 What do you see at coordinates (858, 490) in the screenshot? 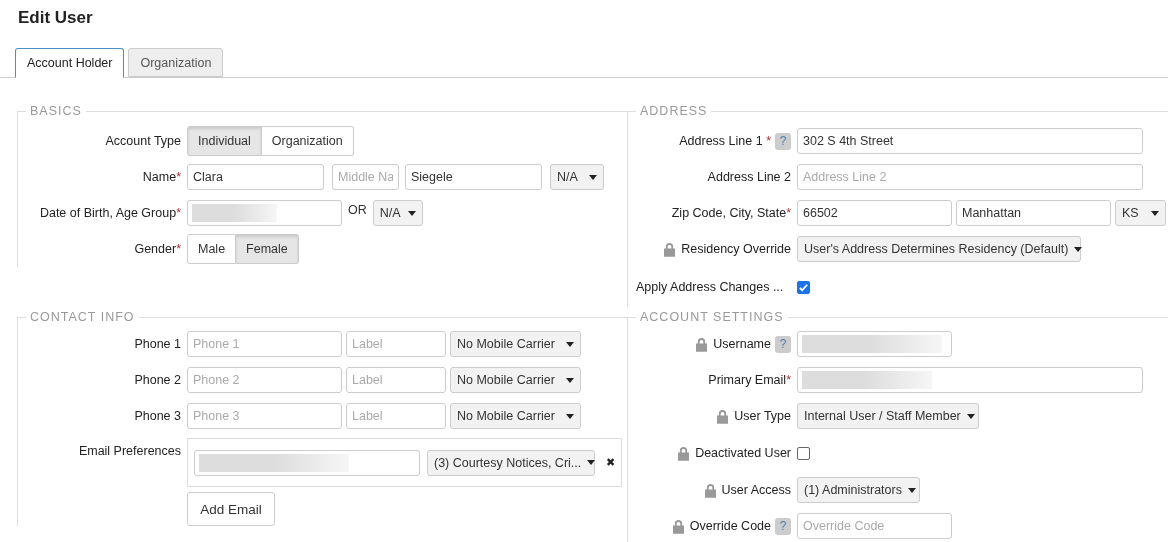
I see `user-access-dropdown: (1) Administrators` at bounding box center [858, 490].